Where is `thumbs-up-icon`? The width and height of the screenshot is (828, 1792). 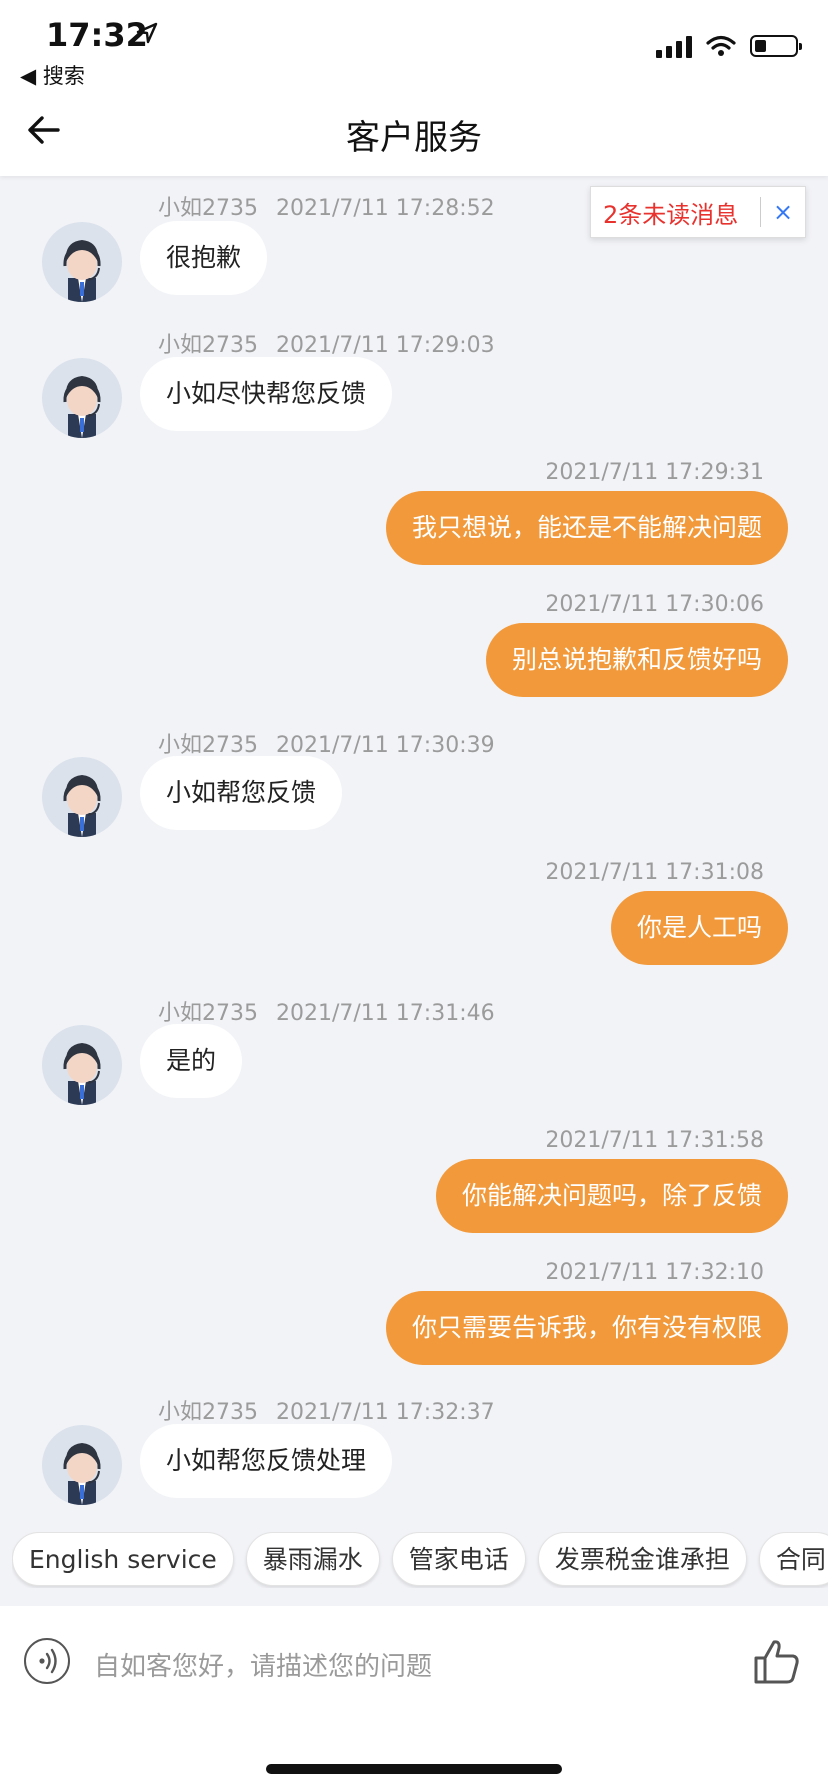
thumbs-up-icon is located at coordinates (777, 1661).